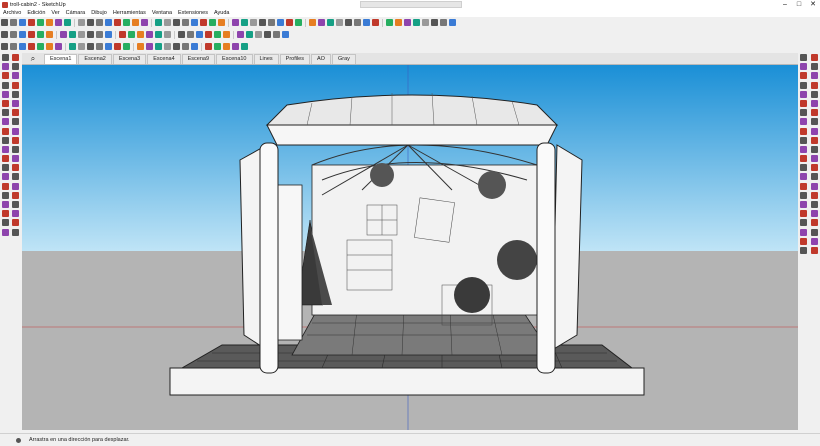  I want to click on shaded-icon, so click(803, 103).